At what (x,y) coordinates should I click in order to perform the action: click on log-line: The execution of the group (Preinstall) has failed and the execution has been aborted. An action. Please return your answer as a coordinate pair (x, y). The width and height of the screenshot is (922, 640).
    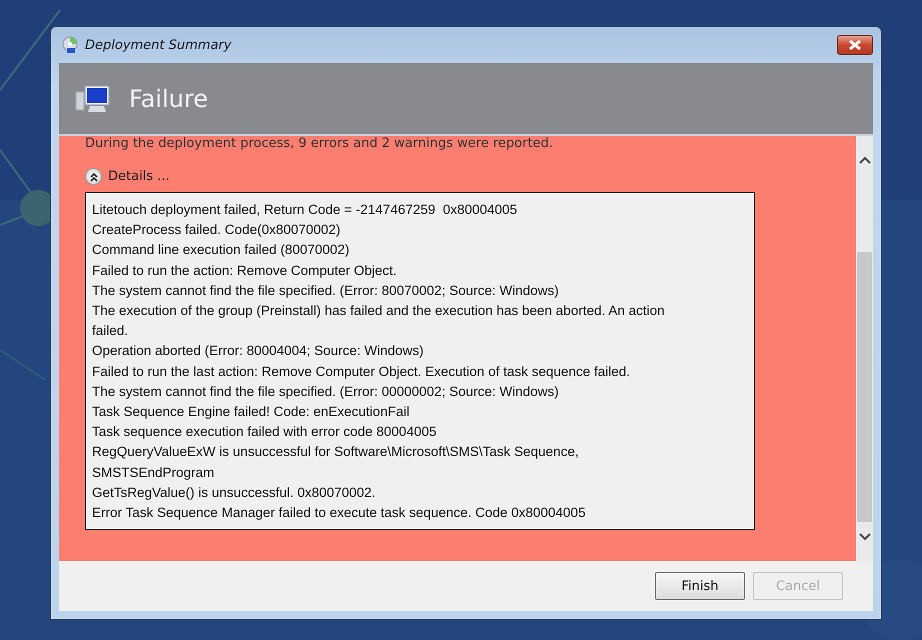
    Looking at the image, I should click on (379, 311).